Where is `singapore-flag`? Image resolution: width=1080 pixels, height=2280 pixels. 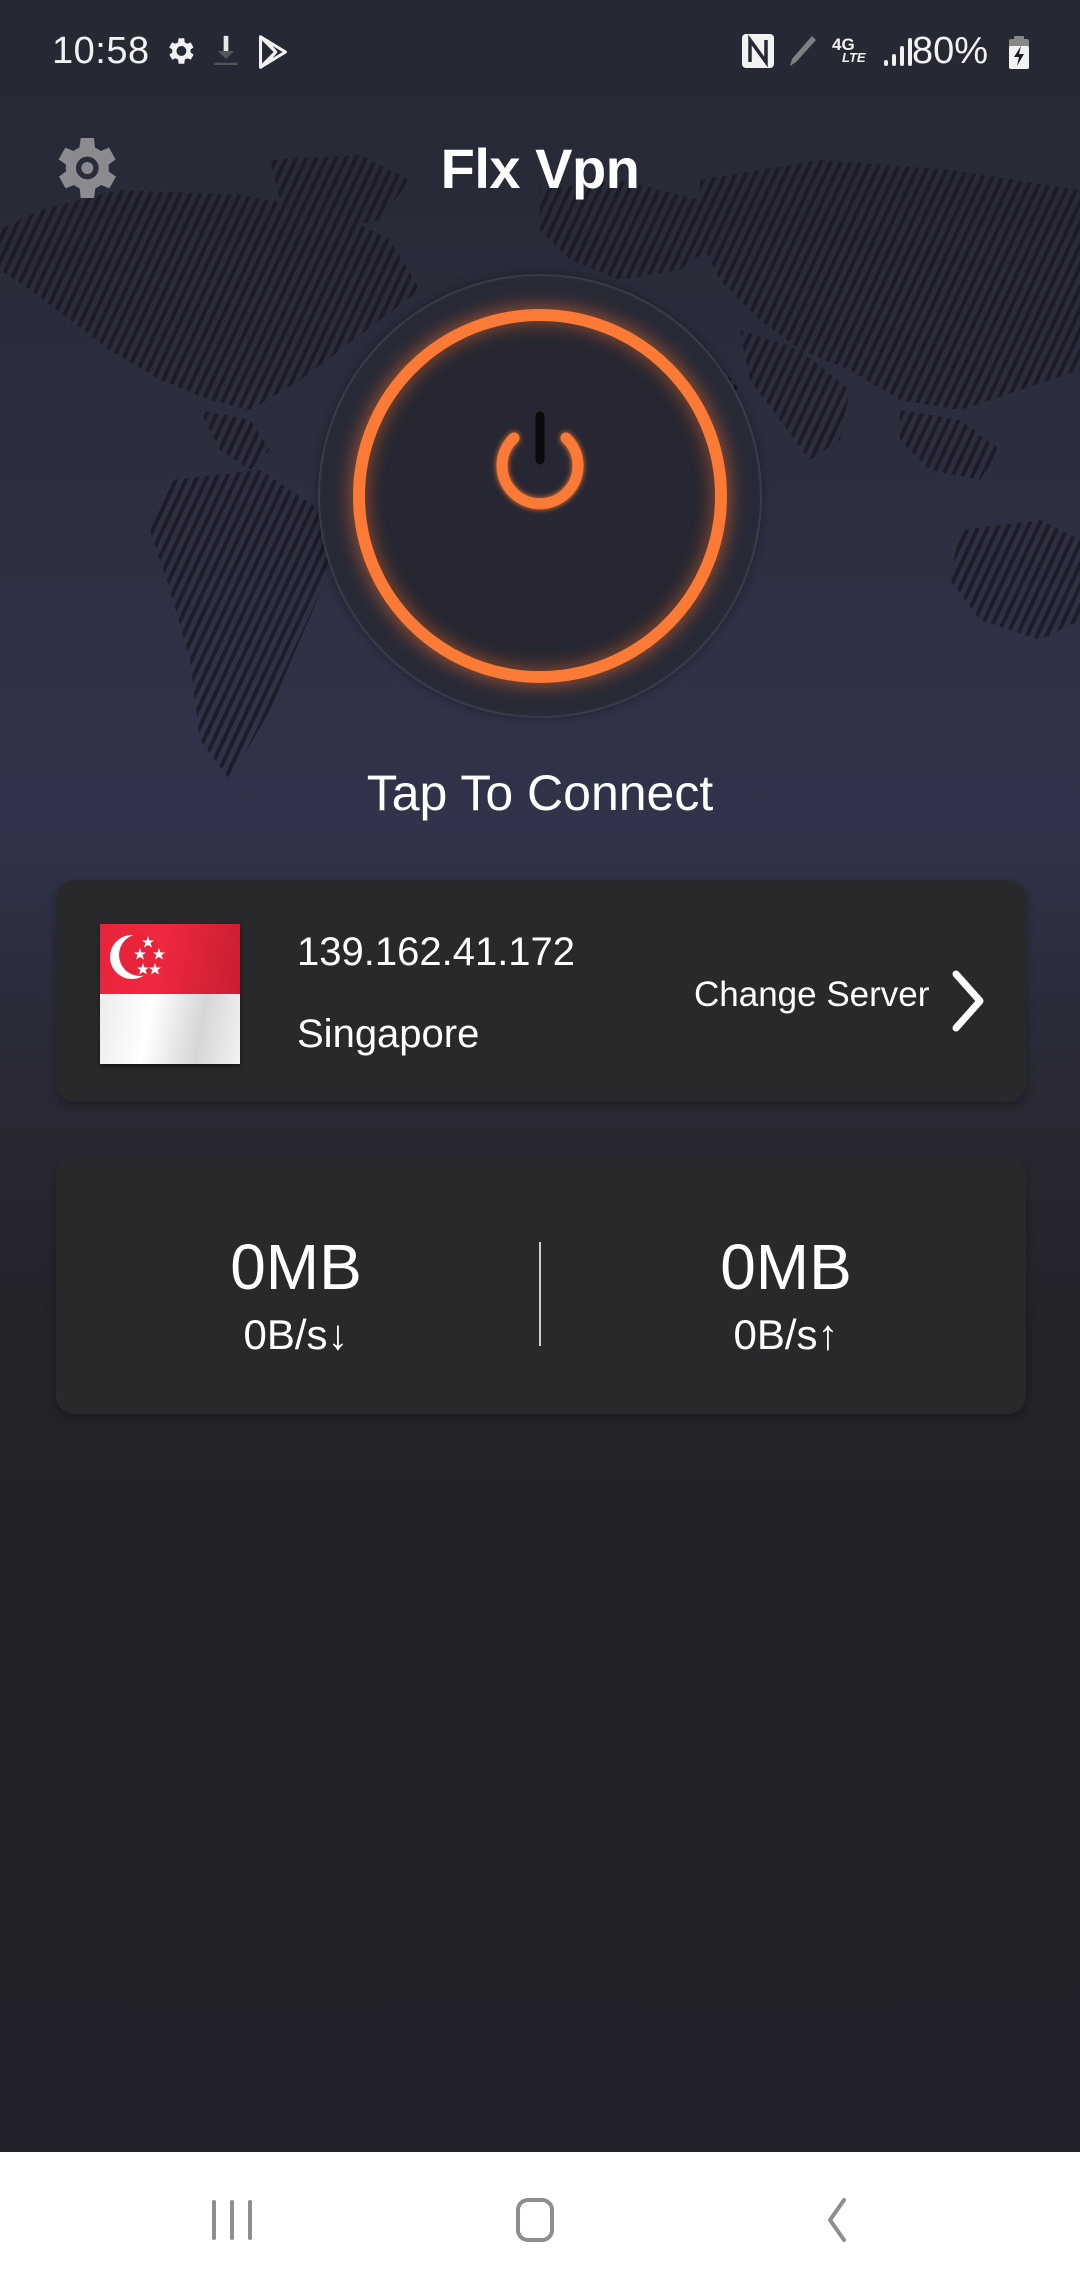 singapore-flag is located at coordinates (170, 994).